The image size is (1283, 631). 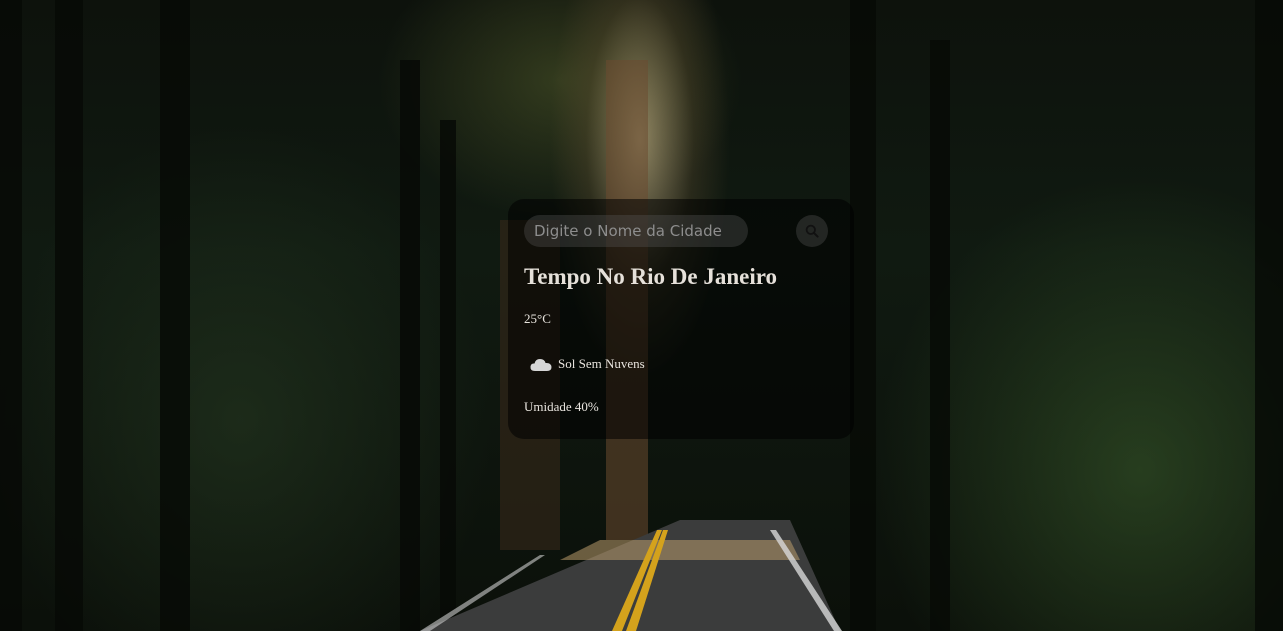 I want to click on humidity-value: Umidade 40%, so click(x=561, y=406).